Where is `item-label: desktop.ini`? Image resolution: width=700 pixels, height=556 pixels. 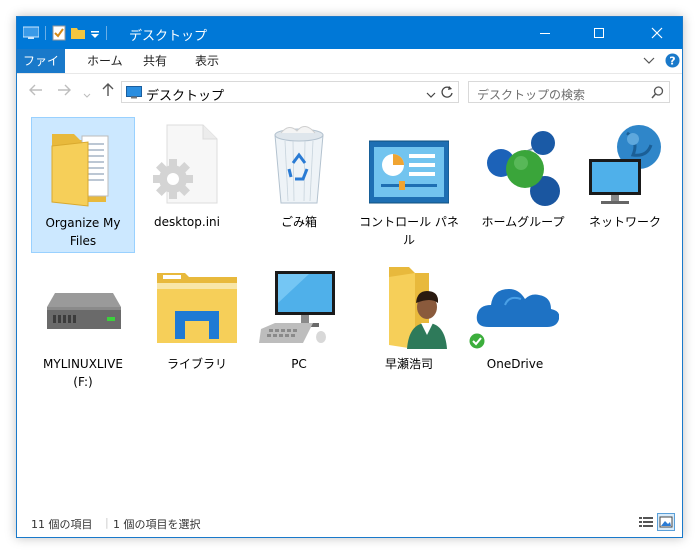
item-label: desktop.ini is located at coordinates (187, 222).